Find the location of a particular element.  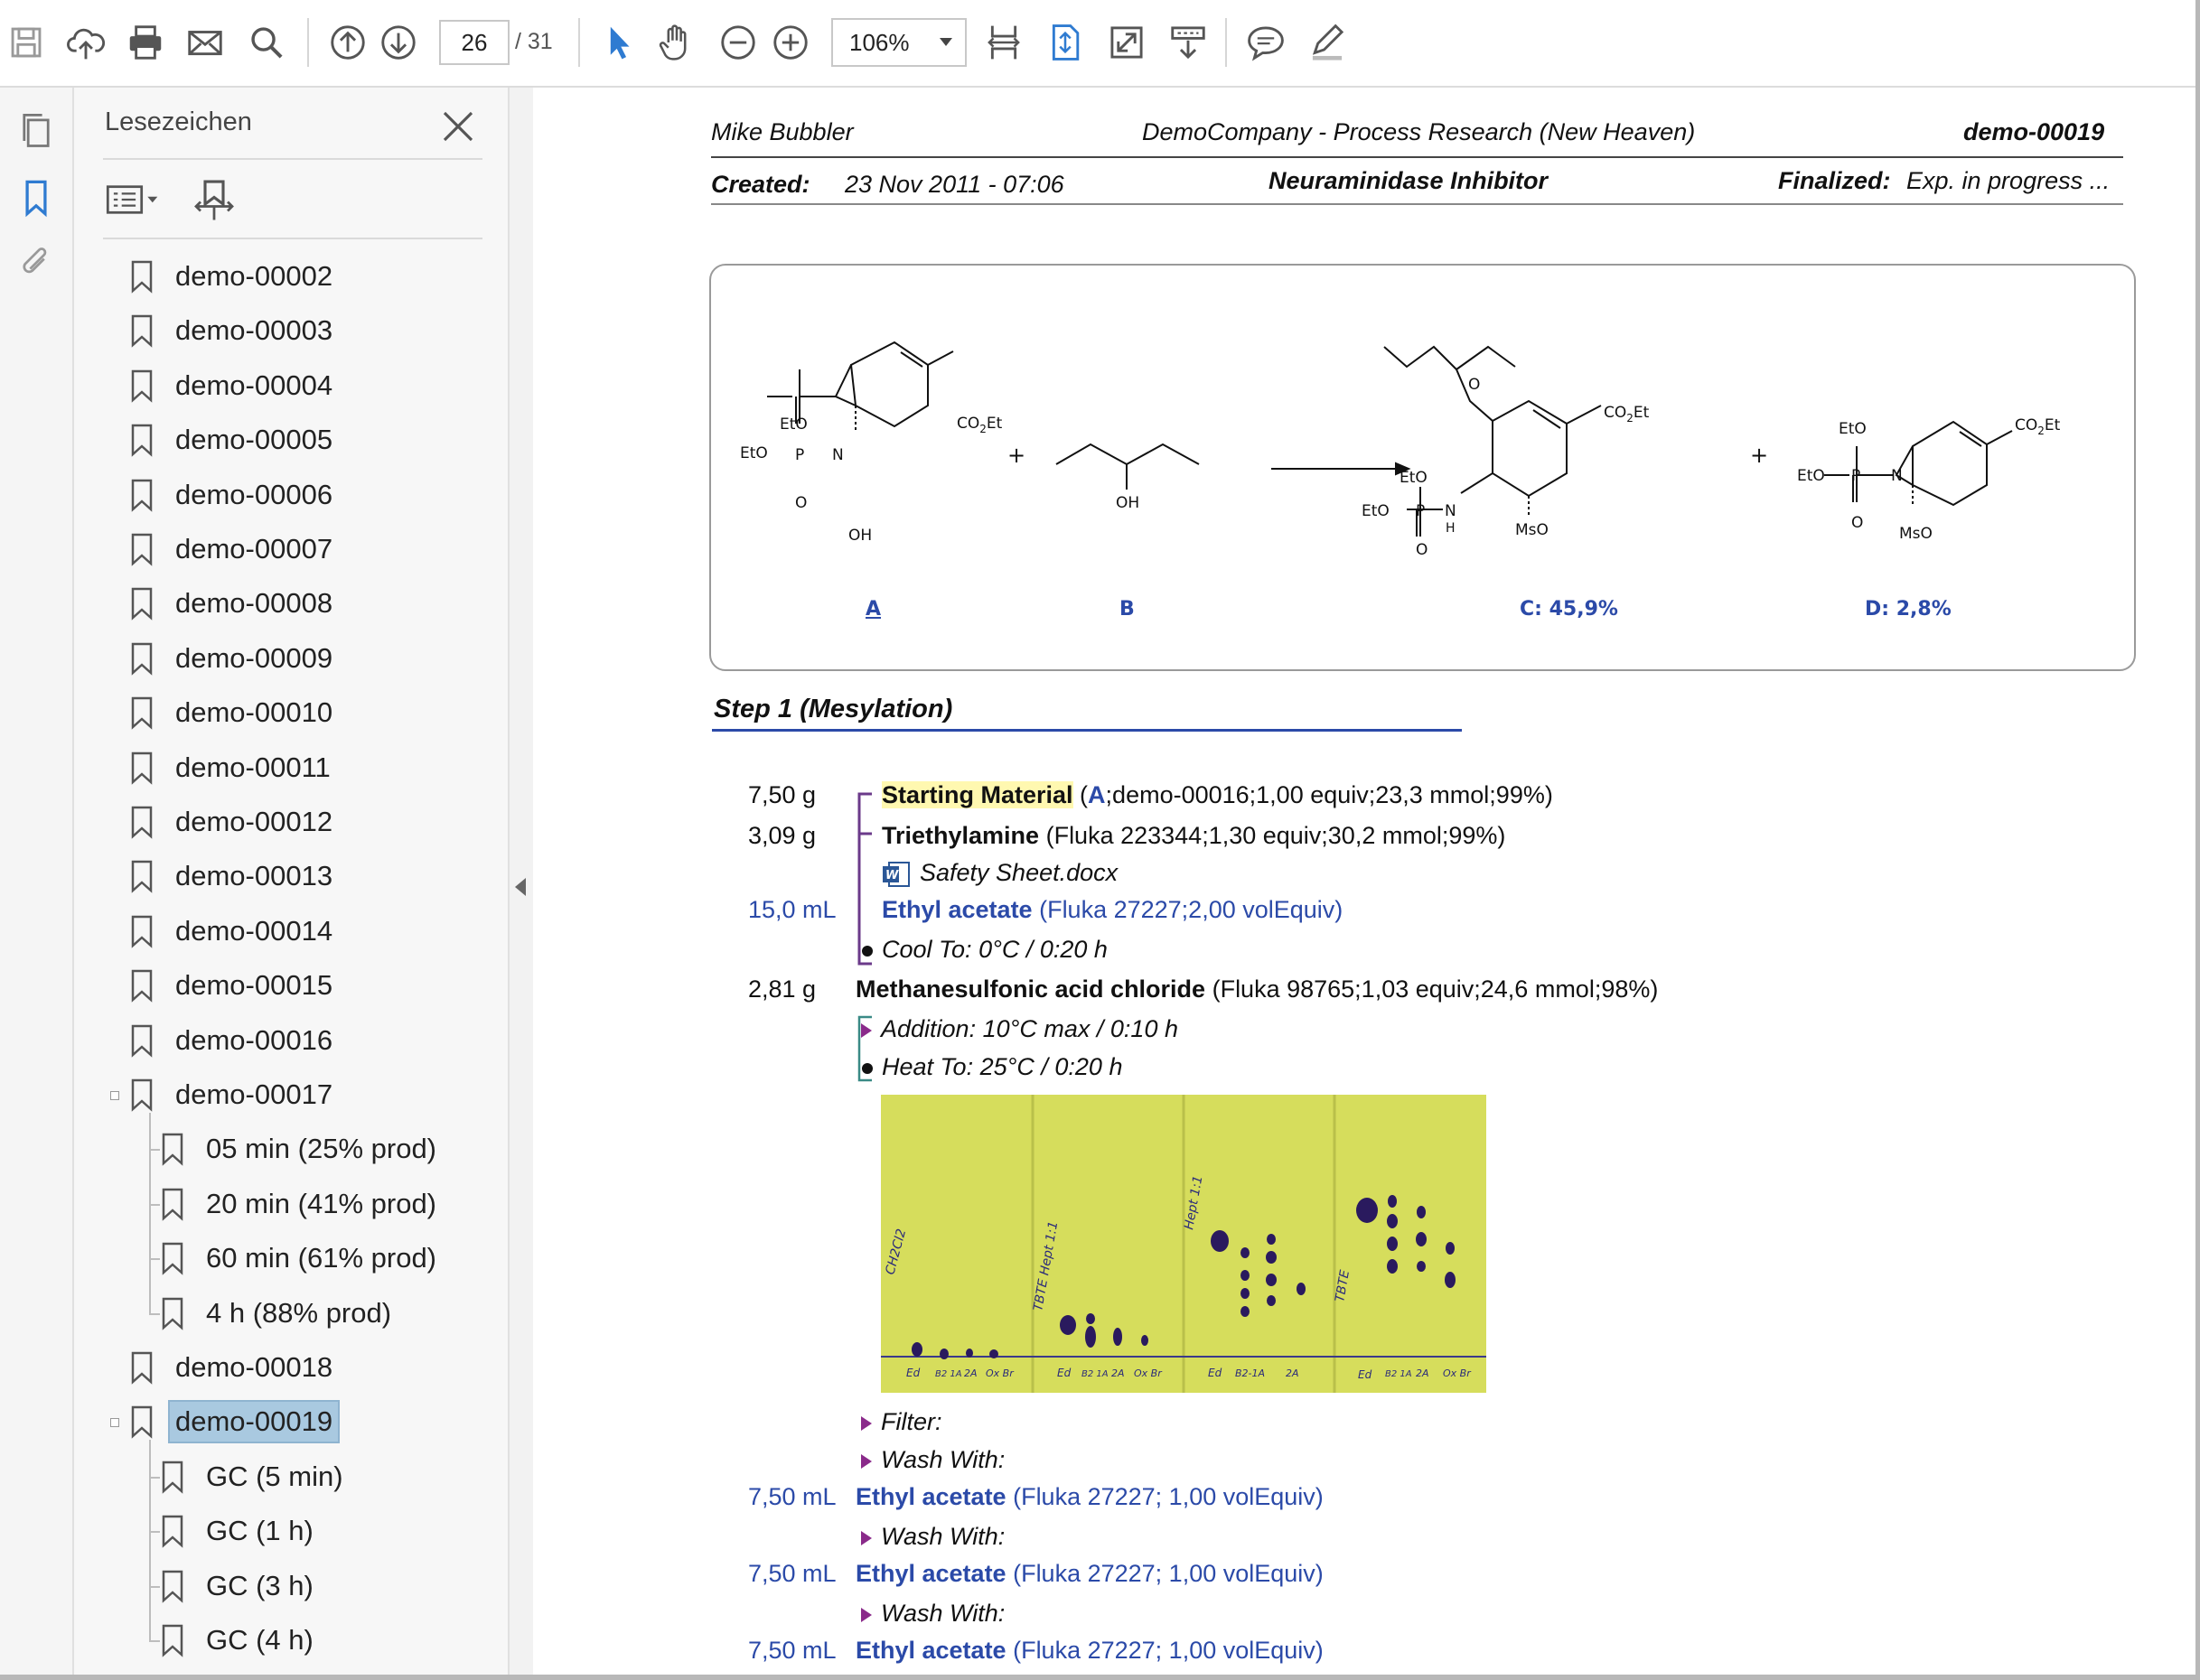

zoom-select: 106% is located at coordinates (899, 42).